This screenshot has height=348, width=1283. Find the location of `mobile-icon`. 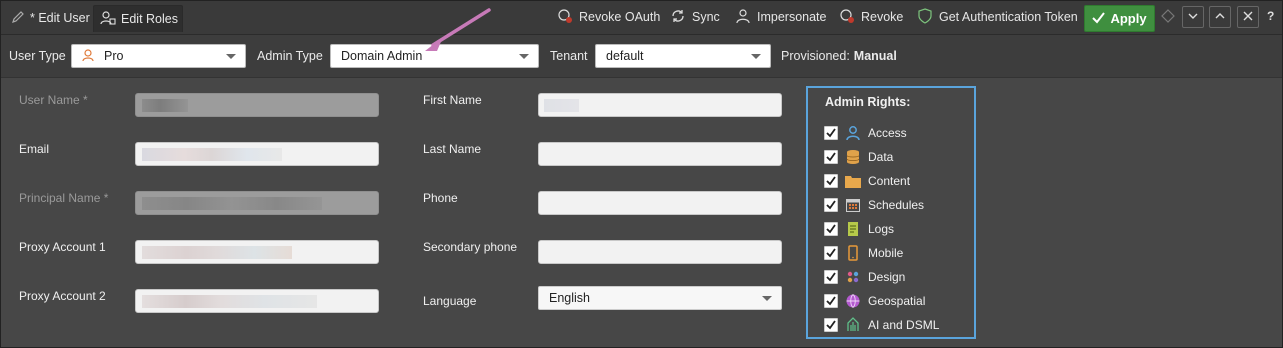

mobile-icon is located at coordinates (853, 253).